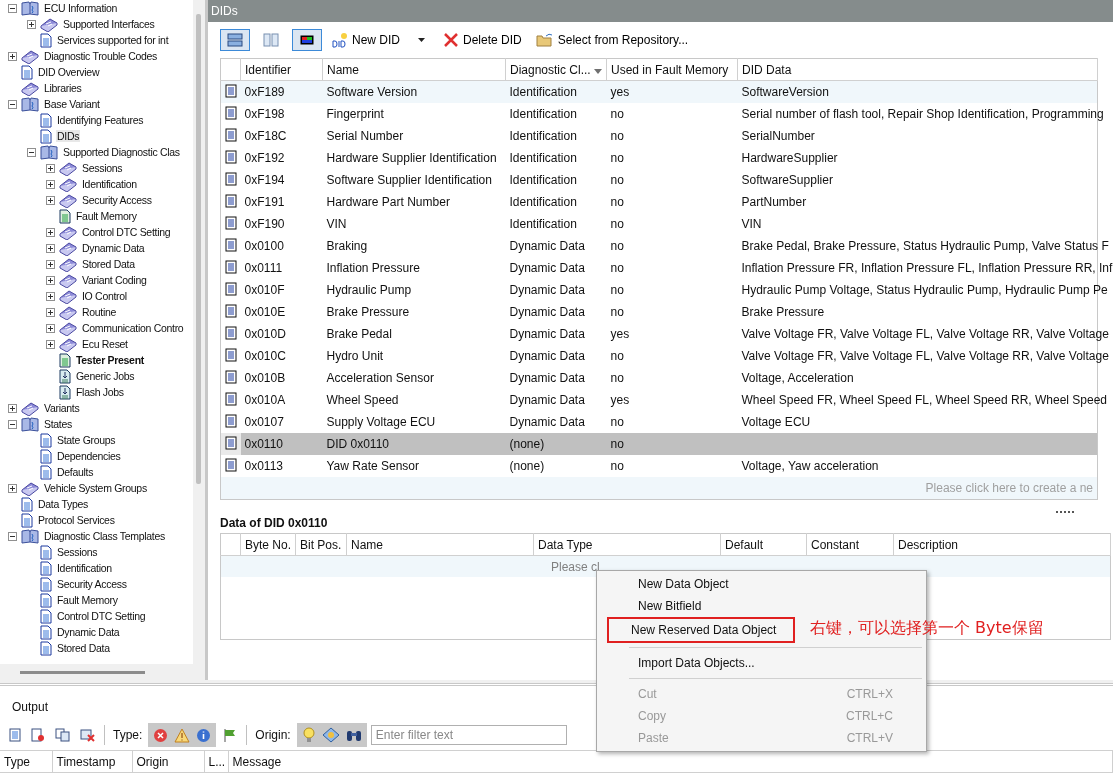  Describe the element at coordinates (701, 630) in the screenshot. I see `menu-item: New Reserved Data Object` at that location.